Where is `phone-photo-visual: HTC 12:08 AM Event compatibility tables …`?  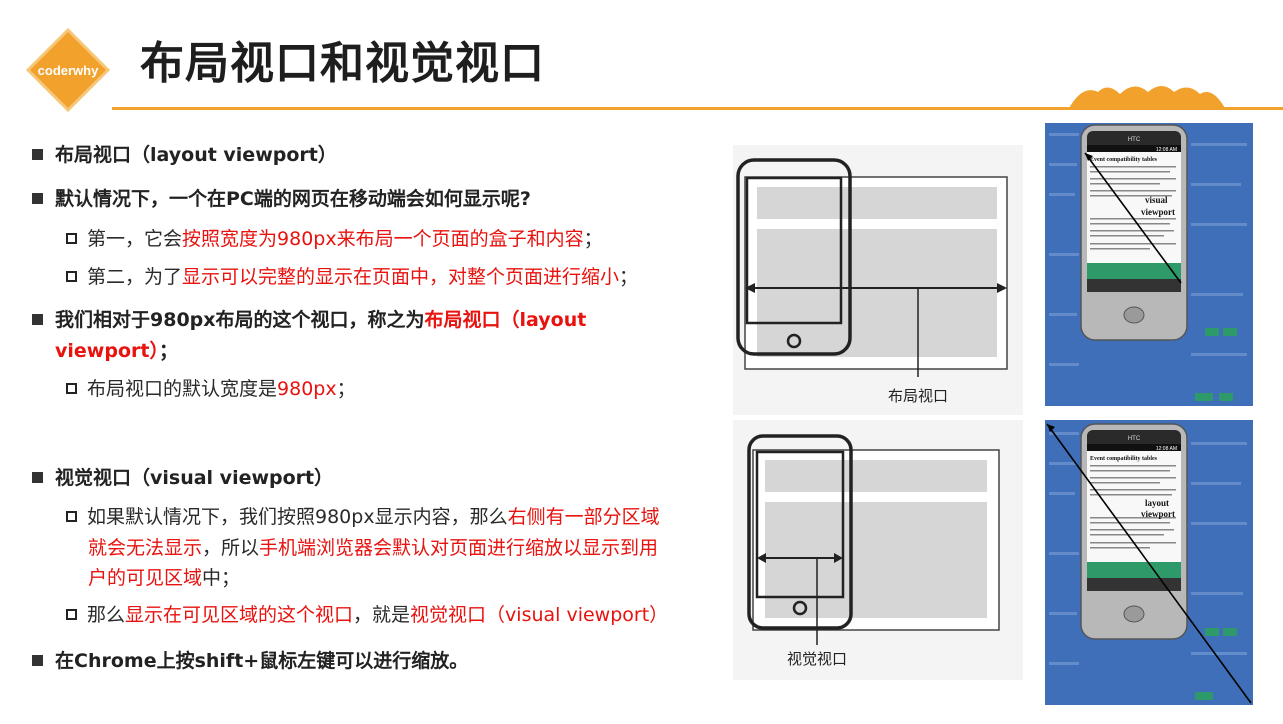
phone-photo-visual: HTC 12:08 AM Event compatibility tables … is located at coordinates (1149, 264).